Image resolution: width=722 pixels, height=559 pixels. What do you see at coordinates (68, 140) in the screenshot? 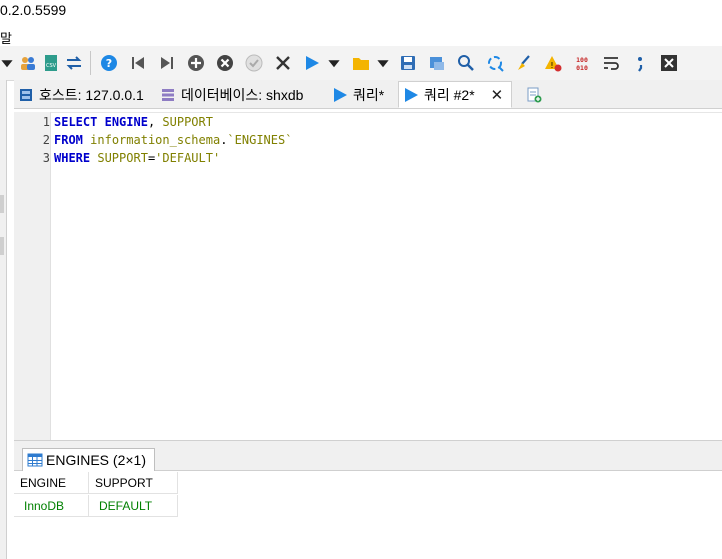
I see `sql-keyword: FROM` at bounding box center [68, 140].